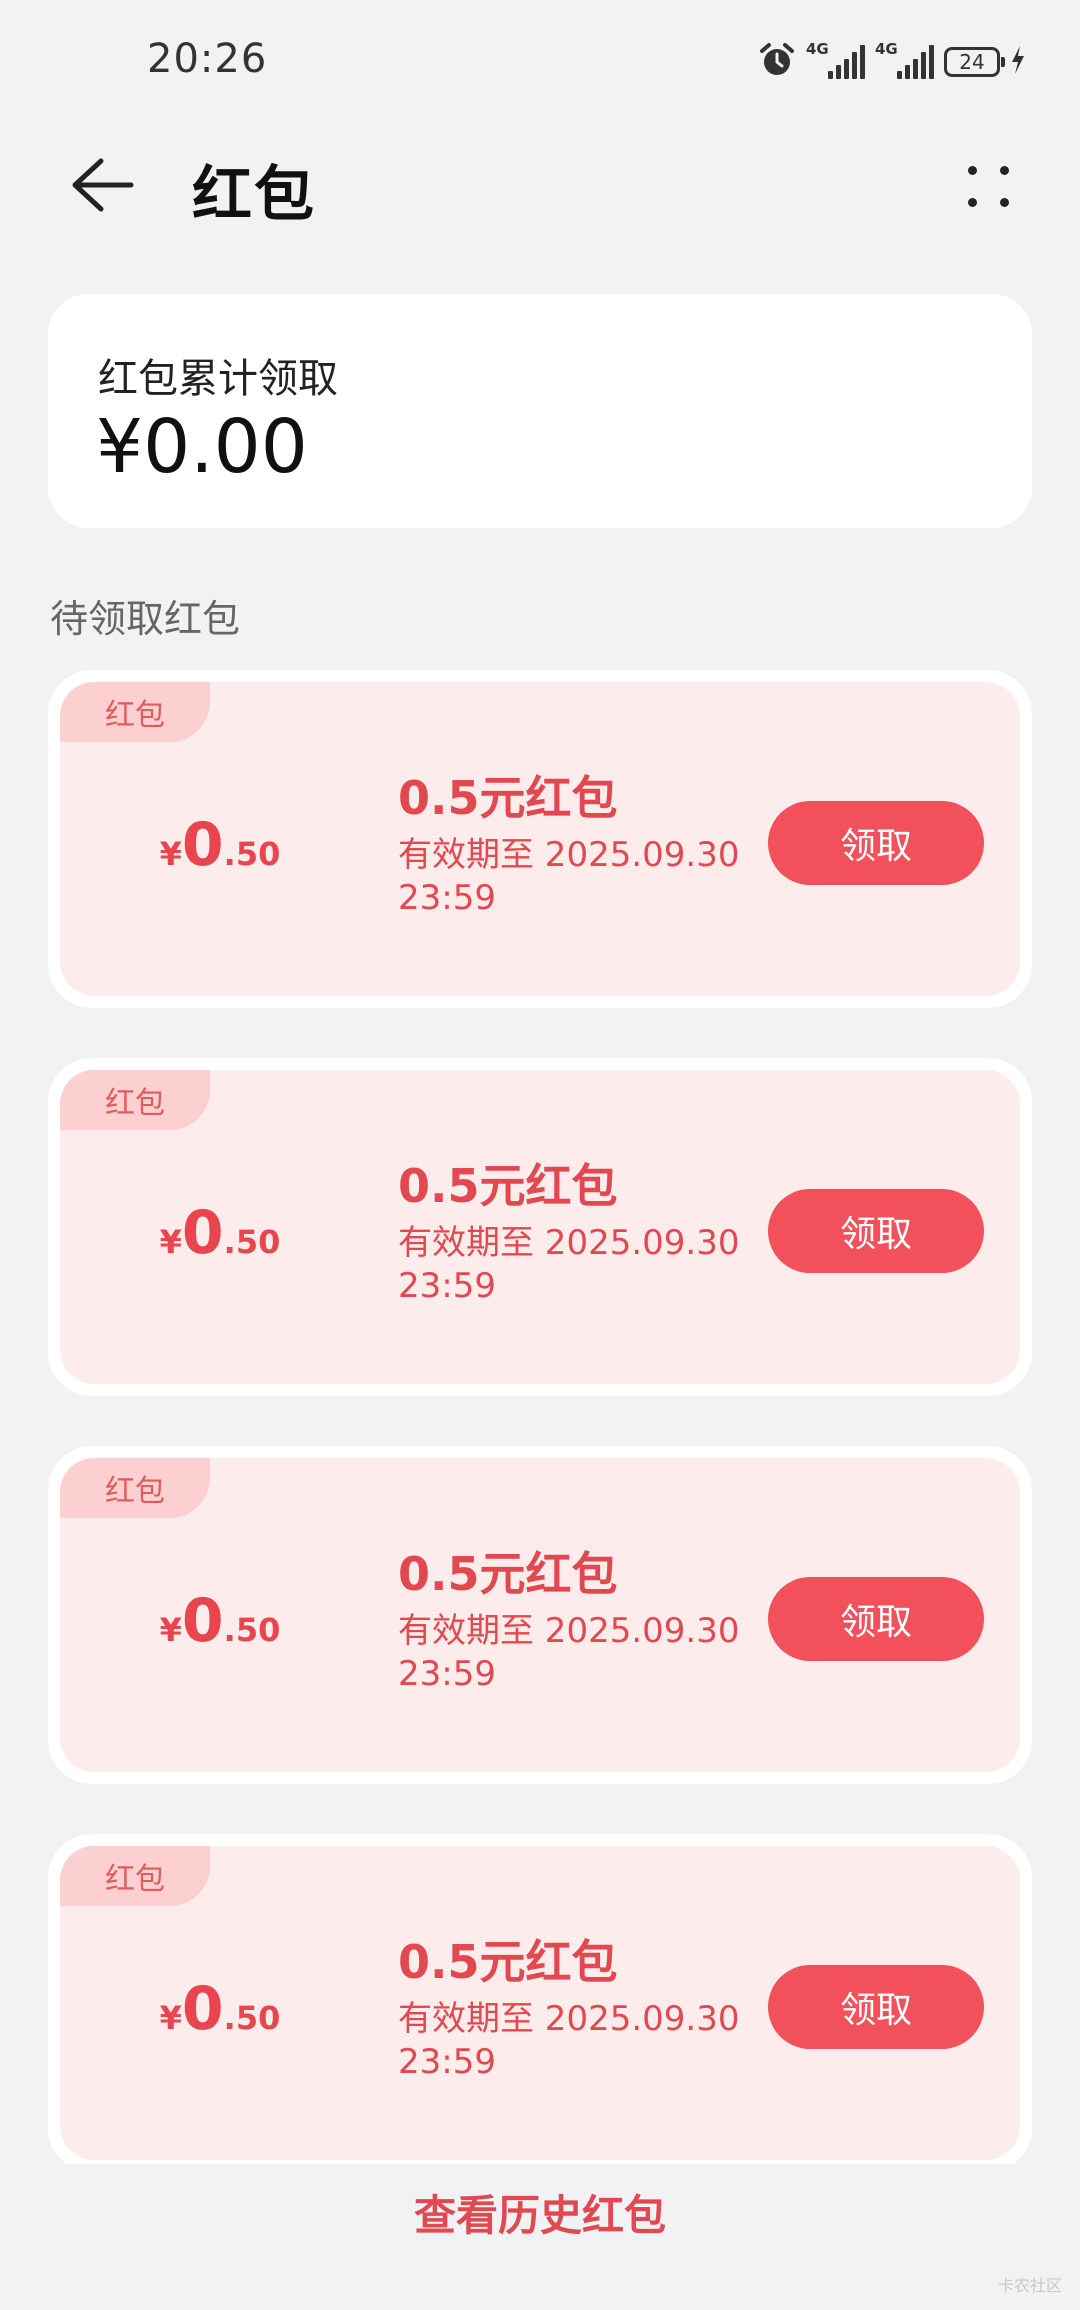  Describe the element at coordinates (1018, 62) in the screenshot. I see `charging-icon` at that location.